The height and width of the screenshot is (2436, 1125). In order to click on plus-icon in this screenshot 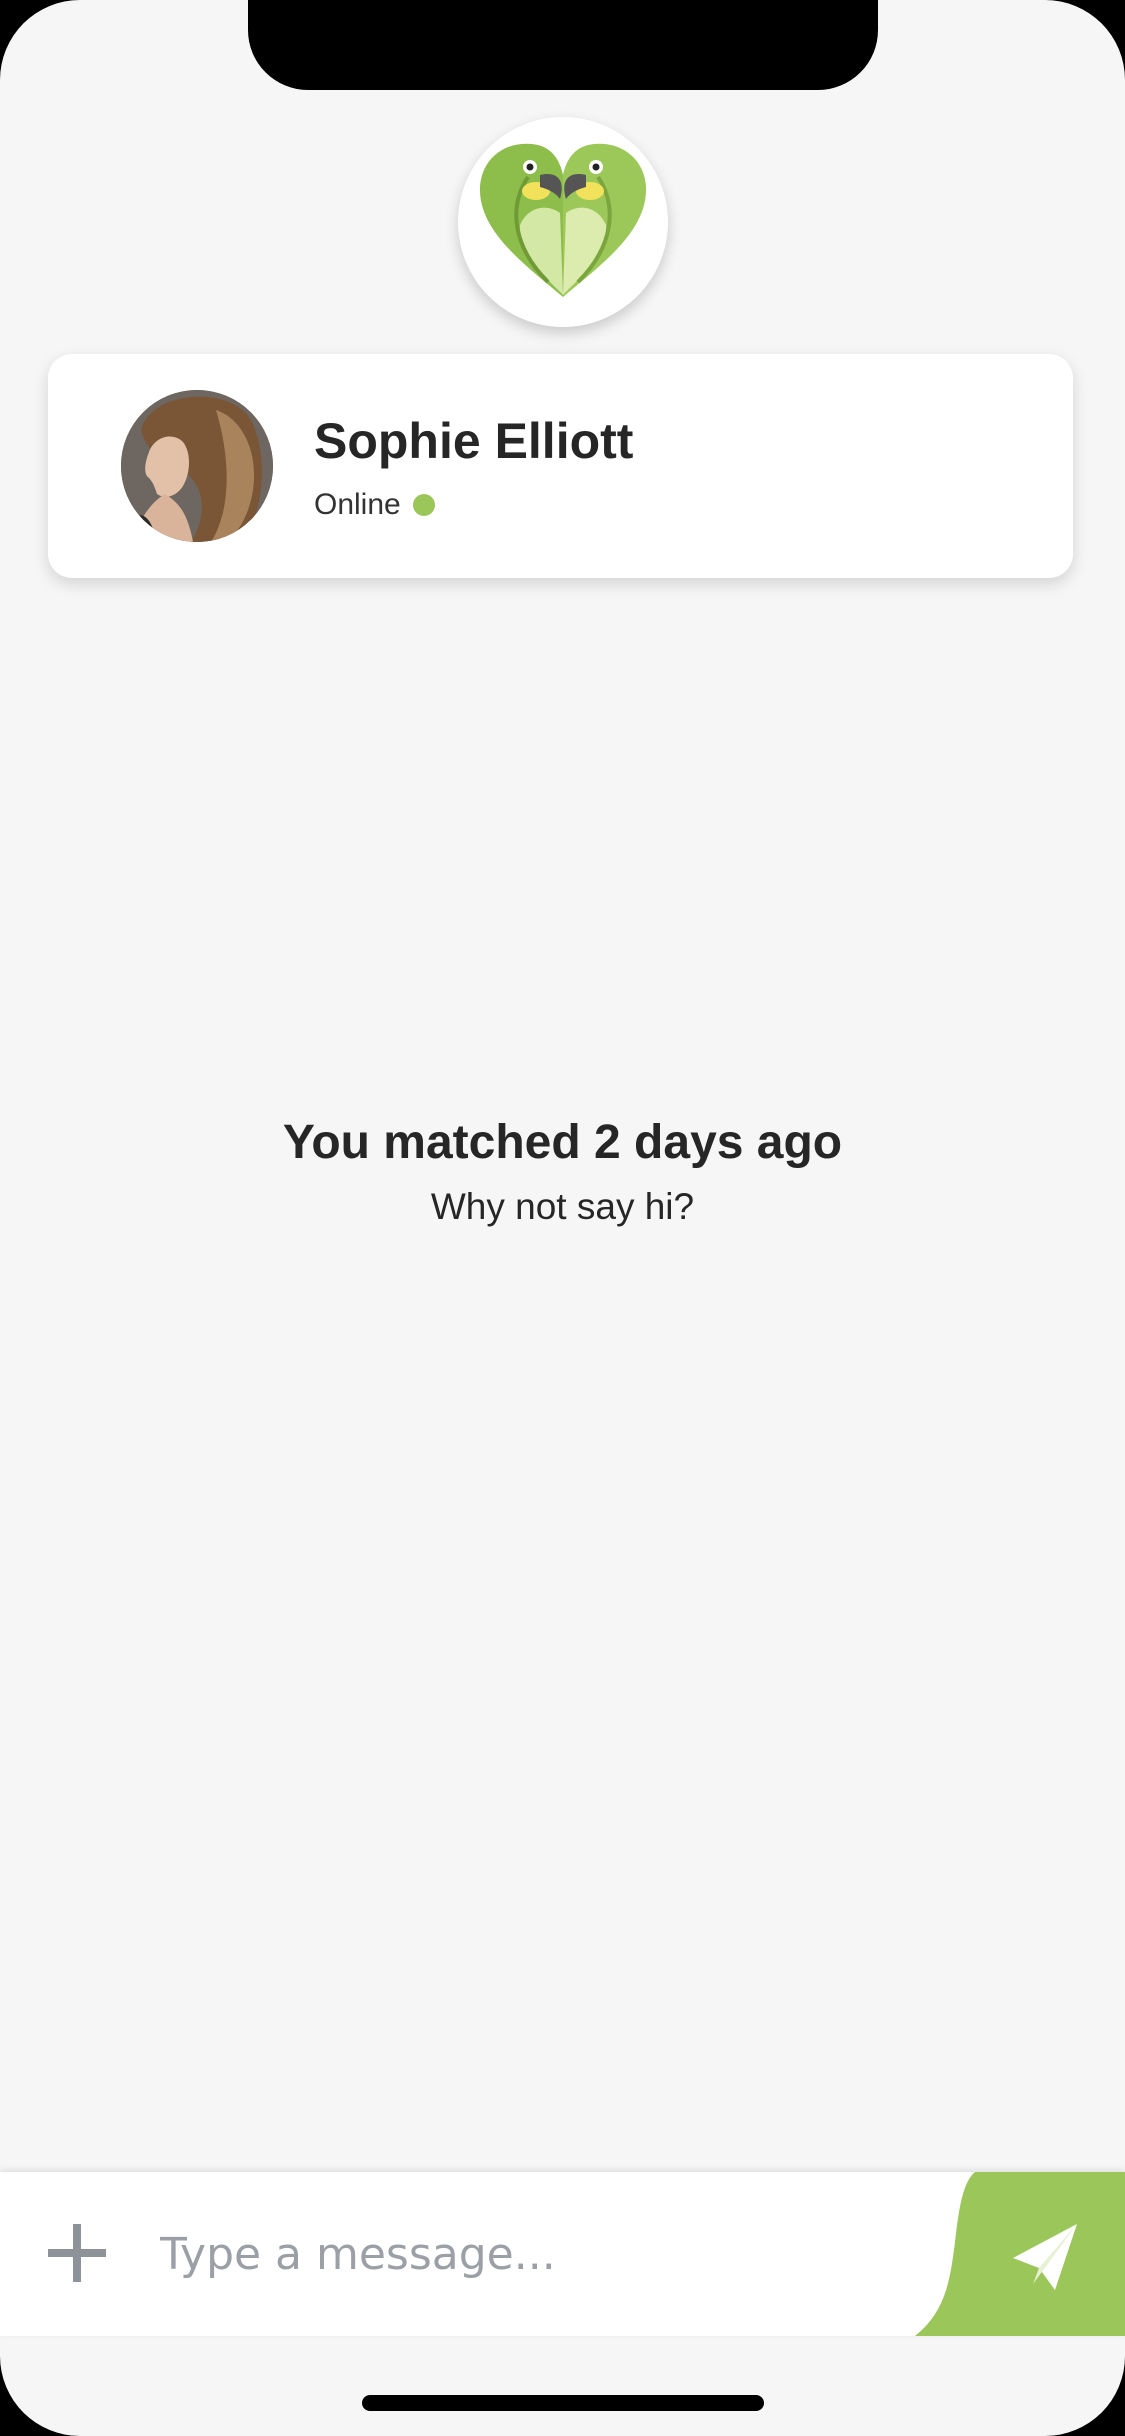, I will do `click(77, 2253)`.